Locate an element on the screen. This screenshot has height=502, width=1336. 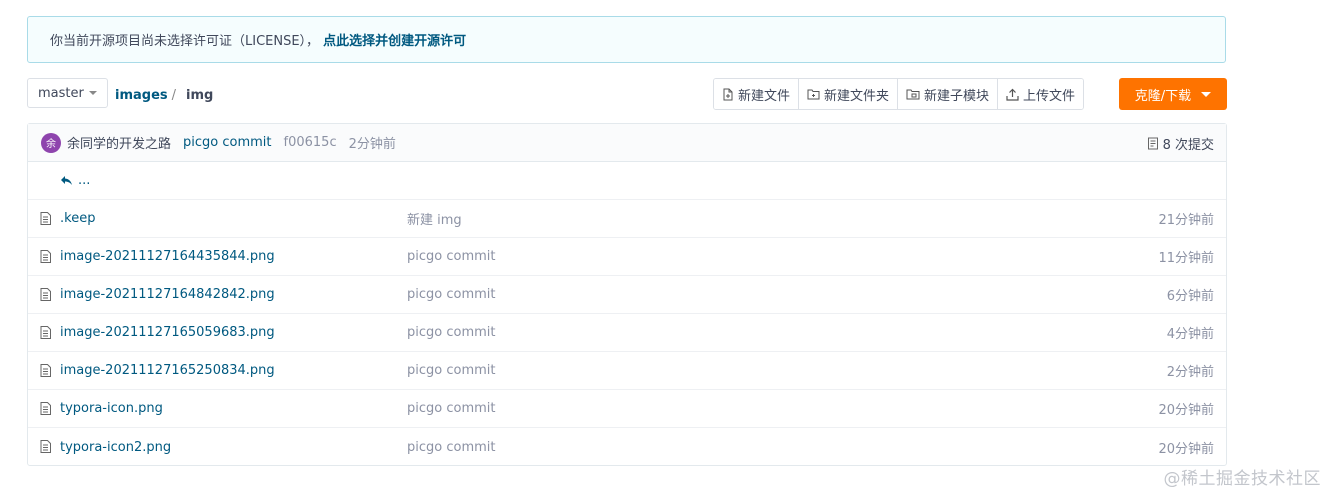
branch-select: master is located at coordinates (67, 93).